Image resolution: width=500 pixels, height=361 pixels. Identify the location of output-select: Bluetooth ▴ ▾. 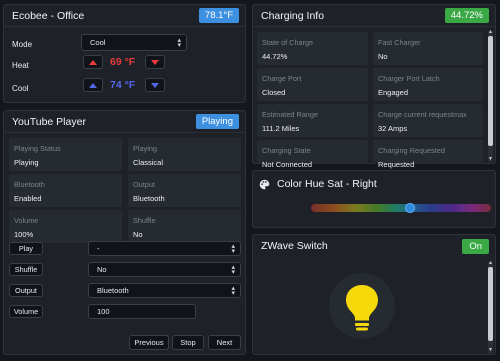
(164, 290).